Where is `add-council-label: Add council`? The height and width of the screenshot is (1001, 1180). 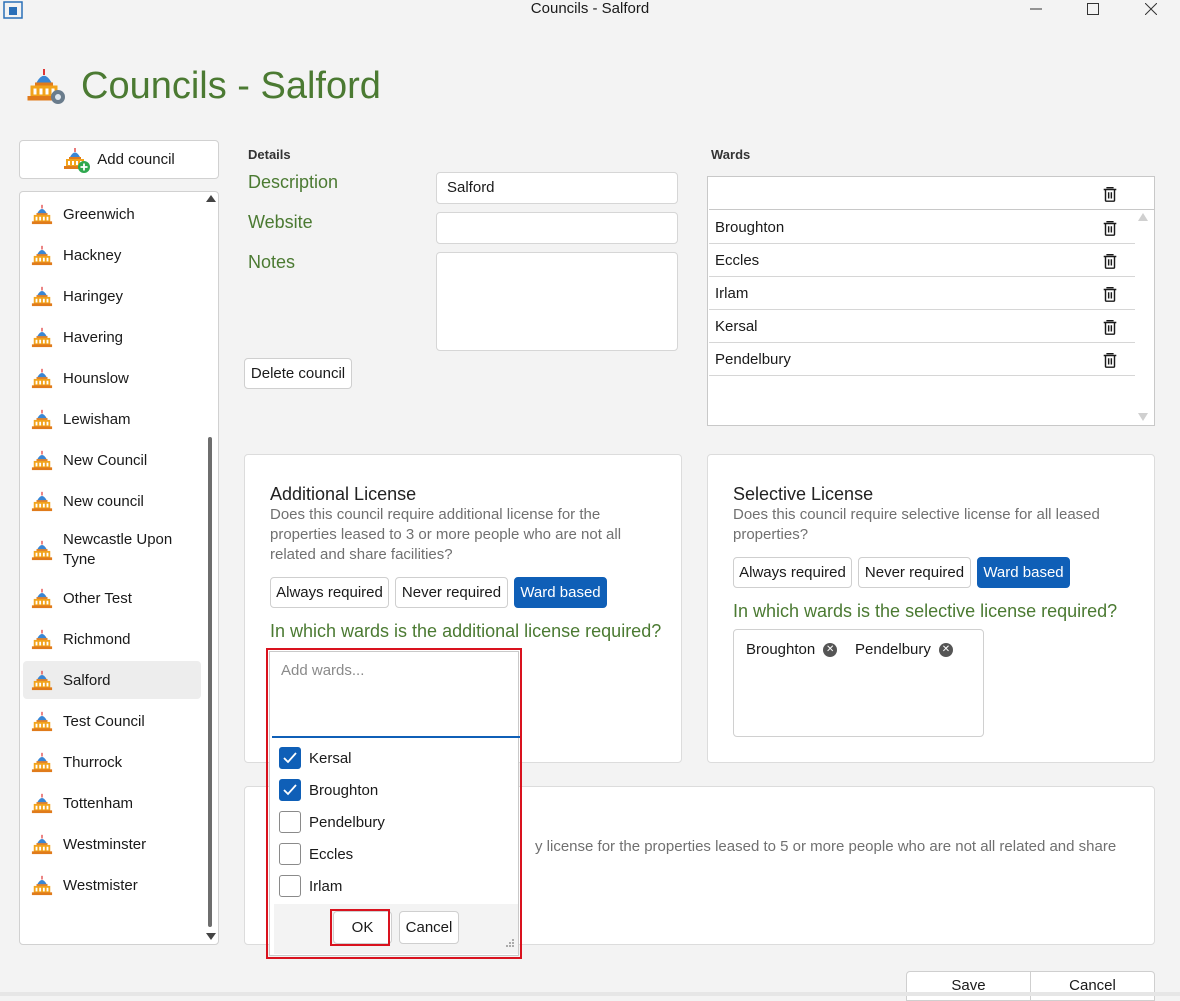
add-council-label: Add council is located at coordinates (136, 159).